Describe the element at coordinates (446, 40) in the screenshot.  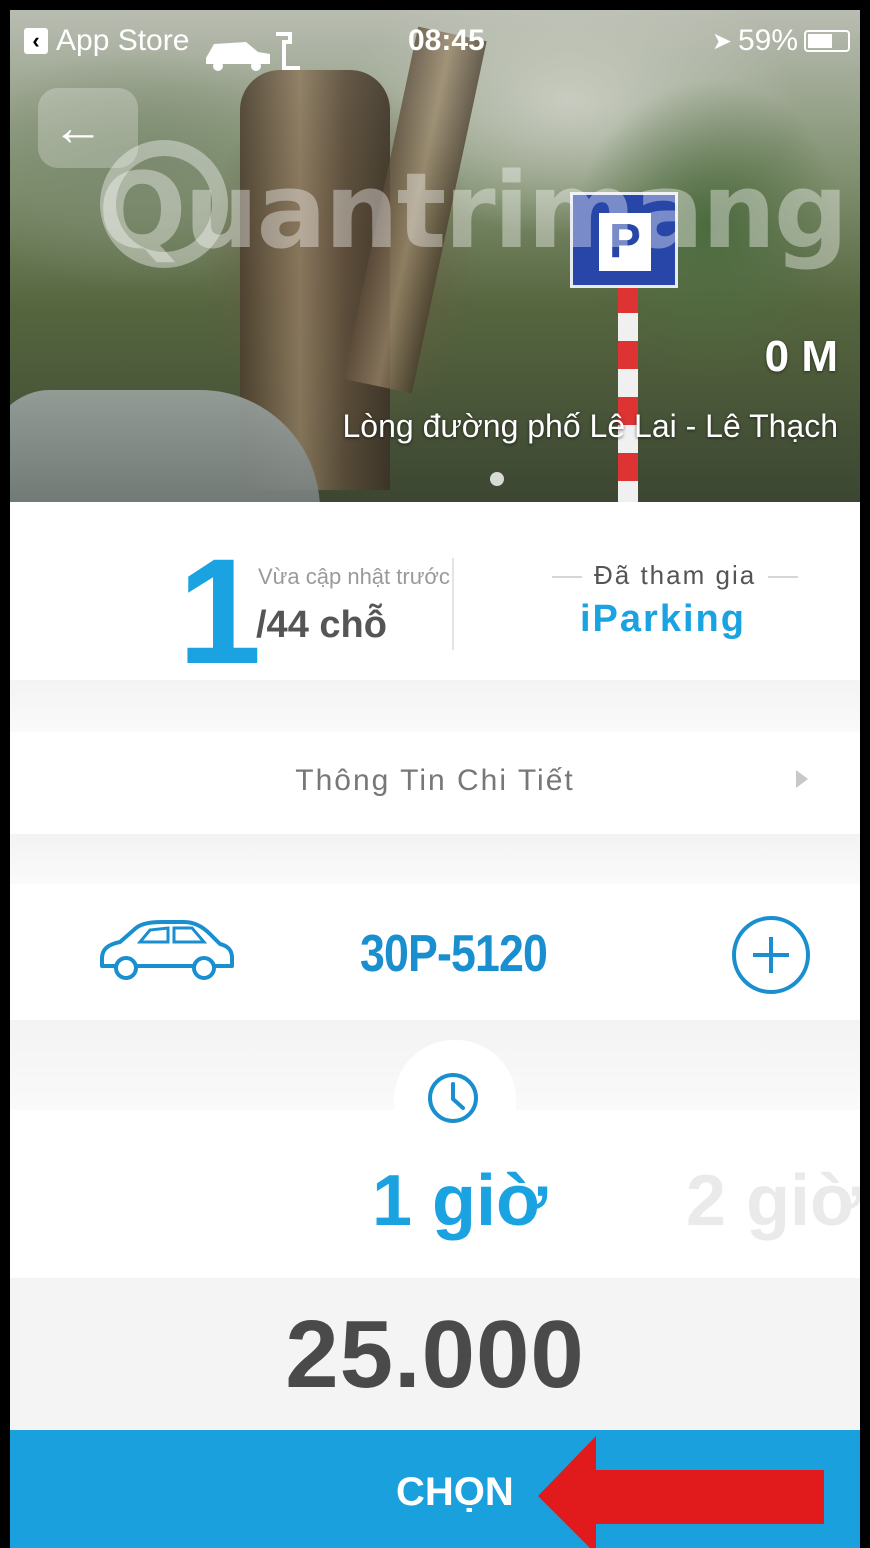
I see `status-time: 08:45` at that location.